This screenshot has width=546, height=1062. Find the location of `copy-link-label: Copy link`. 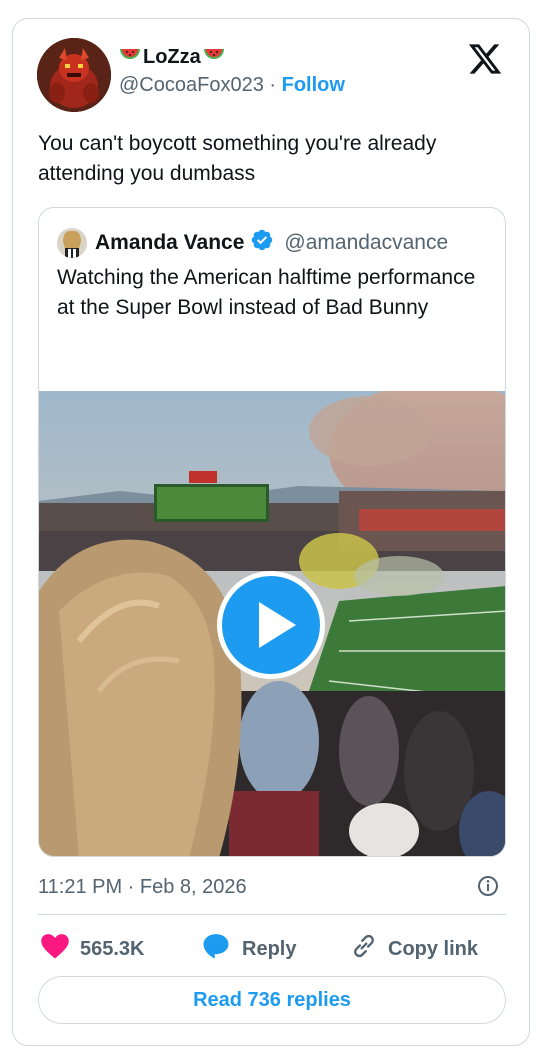

copy-link-label: Copy link is located at coordinates (433, 948).